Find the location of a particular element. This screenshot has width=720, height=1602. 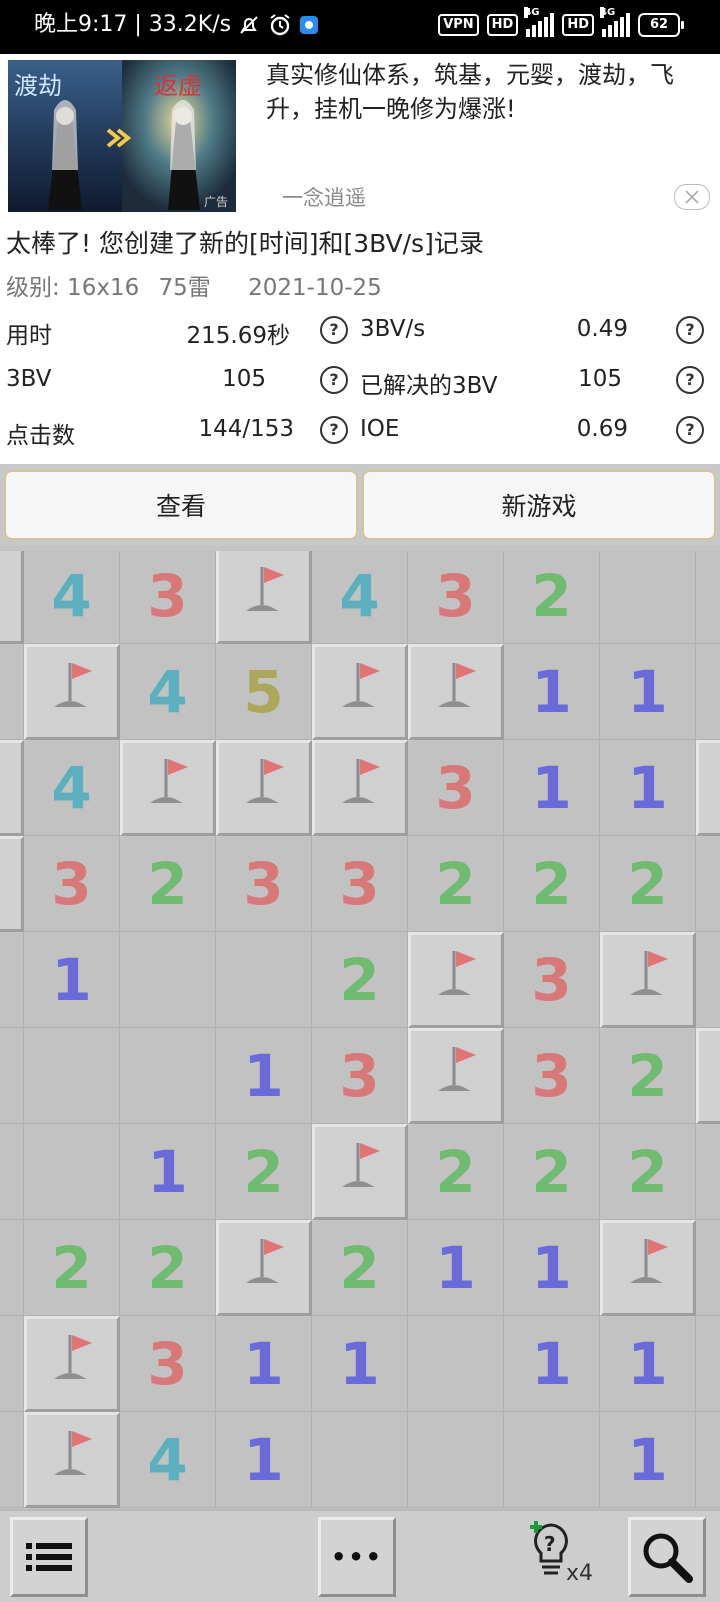

menu-button is located at coordinates (49, 1557).